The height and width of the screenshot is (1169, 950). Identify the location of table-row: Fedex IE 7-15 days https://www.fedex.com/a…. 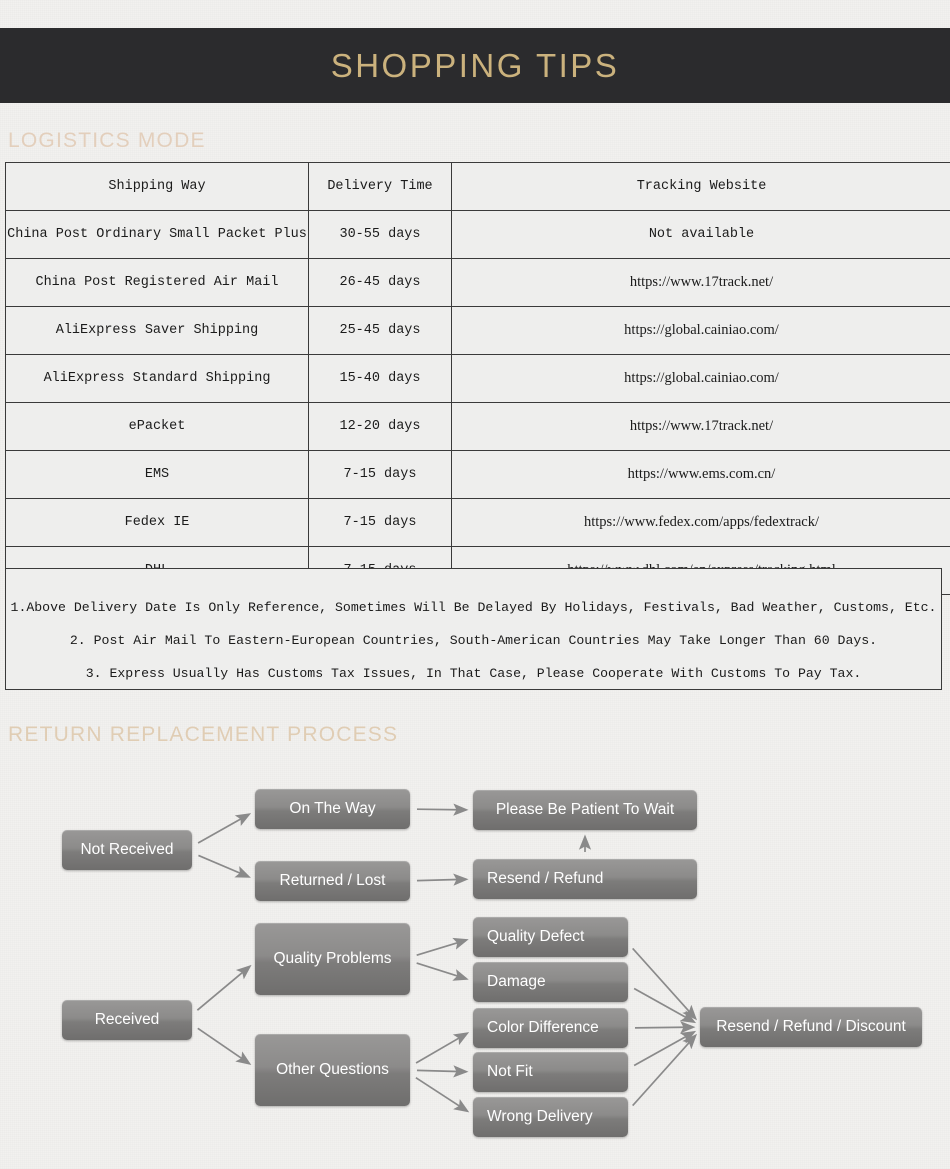
(477, 522).